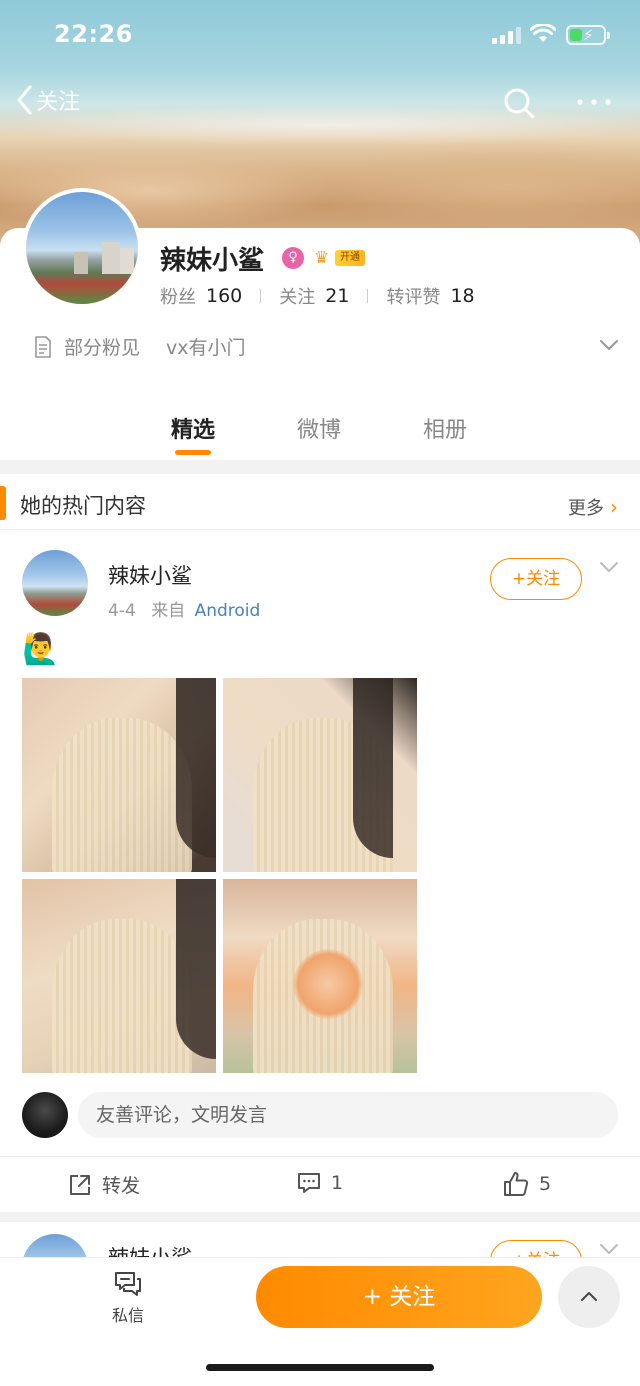  Describe the element at coordinates (399, 1297) in the screenshot. I see `follow-main-button: + 关注` at that location.